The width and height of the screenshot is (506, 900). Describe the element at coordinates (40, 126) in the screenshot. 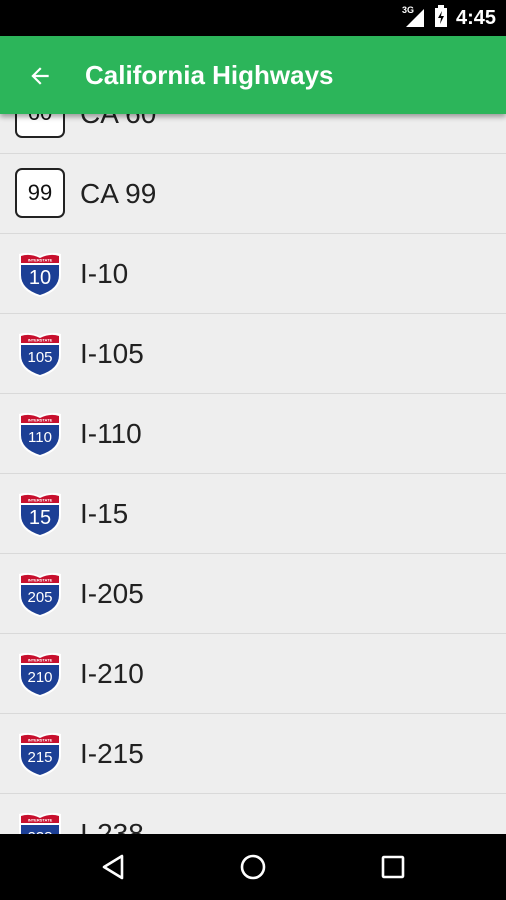

I see `california-route-shield-icon: 60` at that location.